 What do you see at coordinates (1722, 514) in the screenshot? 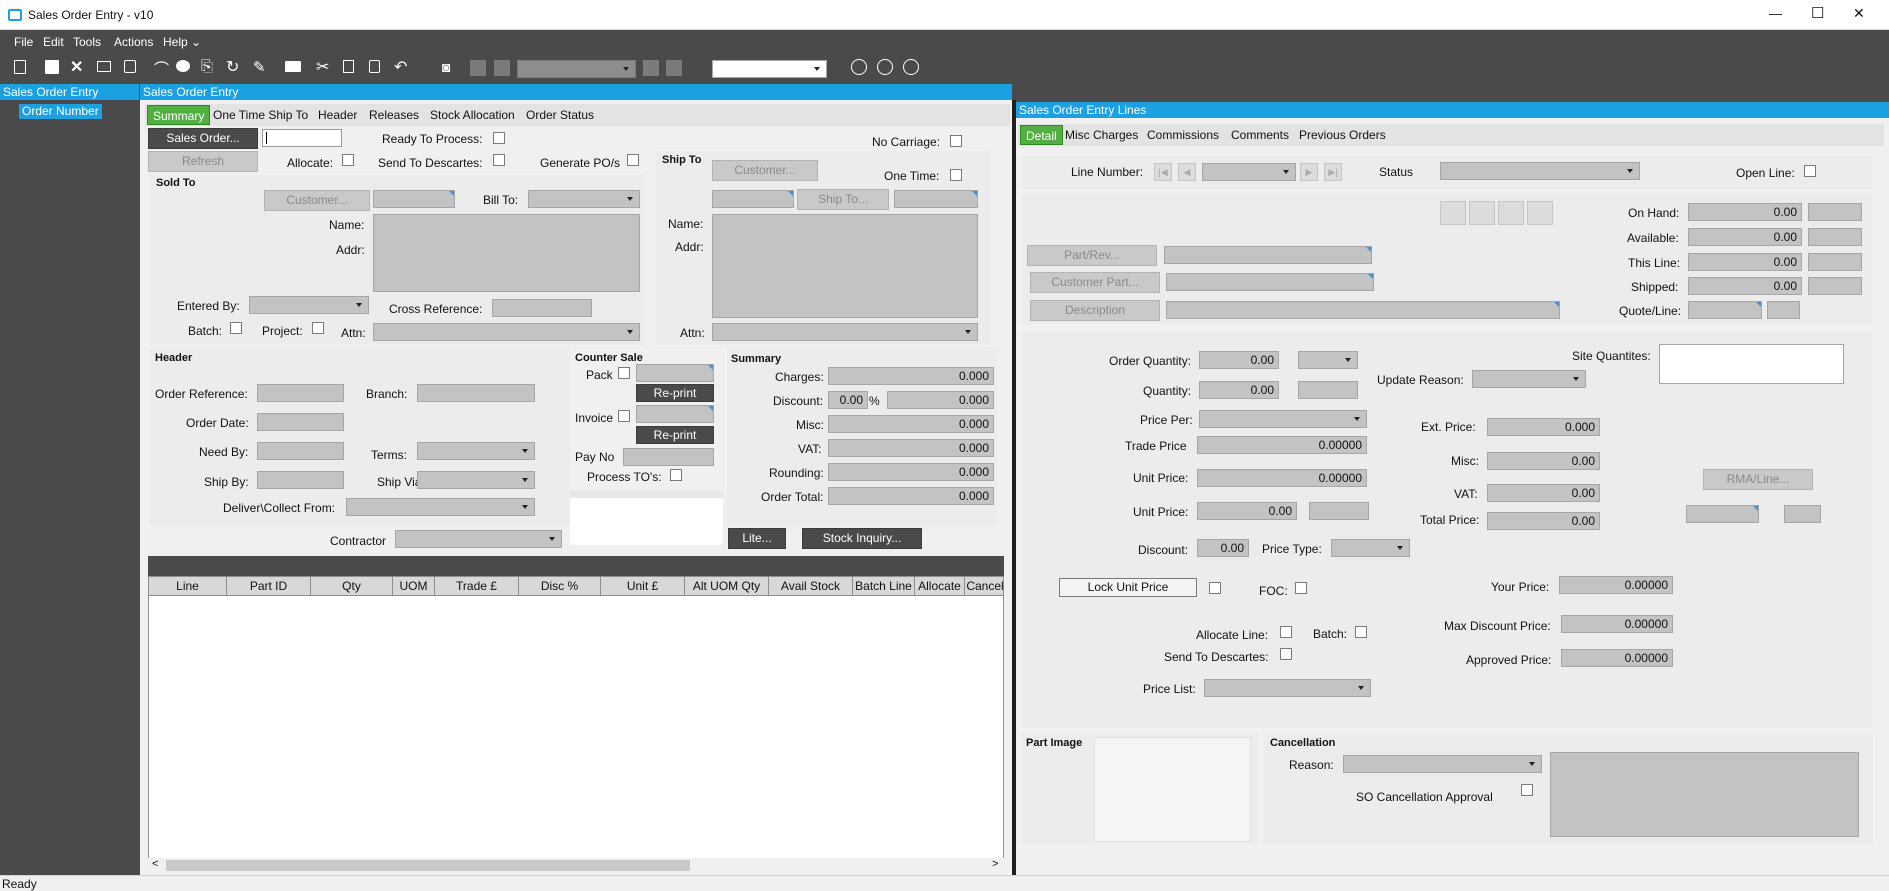
I see `rma-input` at bounding box center [1722, 514].